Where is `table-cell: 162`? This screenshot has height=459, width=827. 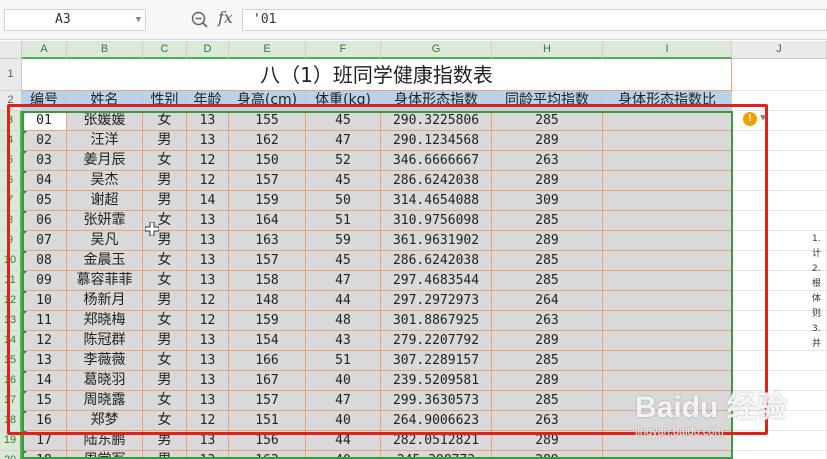
table-cell: 162 is located at coordinates (267, 141).